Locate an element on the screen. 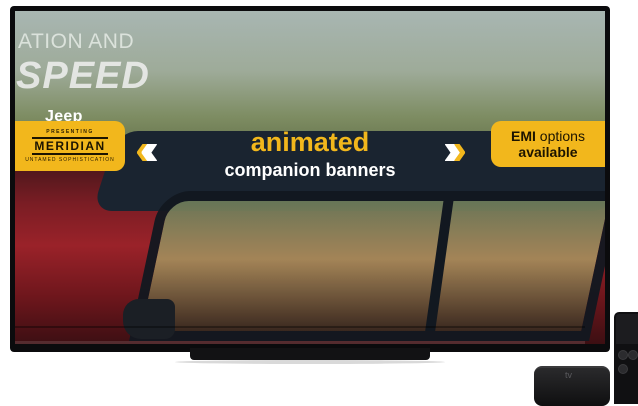 This screenshot has height=406, width=638. tagline-animated: animated is located at coordinates (310, 142).